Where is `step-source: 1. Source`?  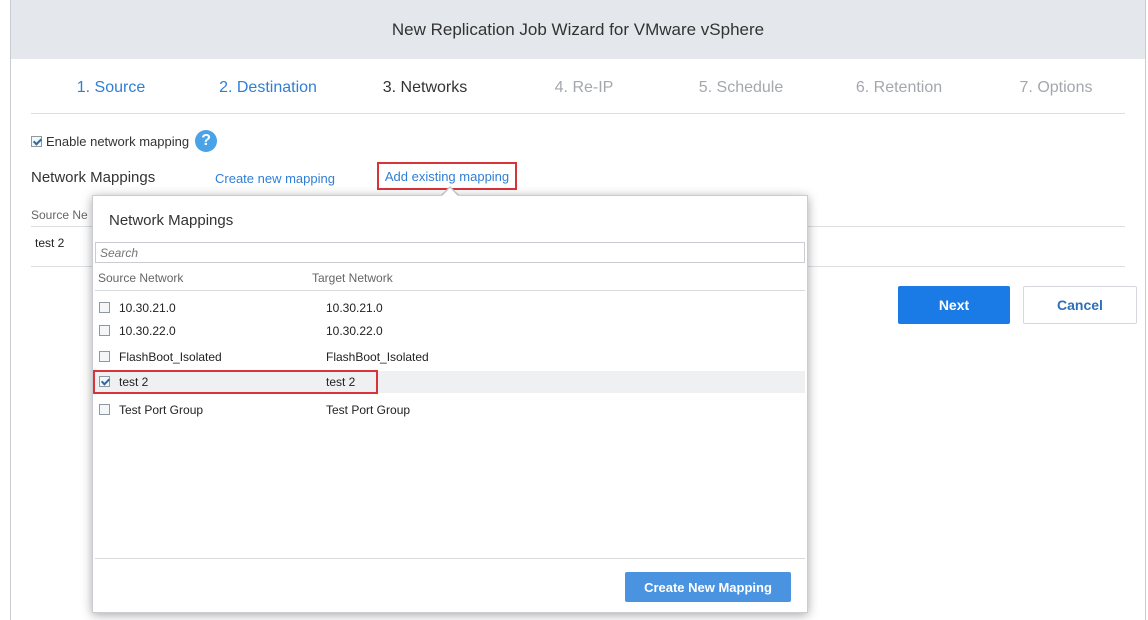 step-source: 1. Source is located at coordinates (111, 88).